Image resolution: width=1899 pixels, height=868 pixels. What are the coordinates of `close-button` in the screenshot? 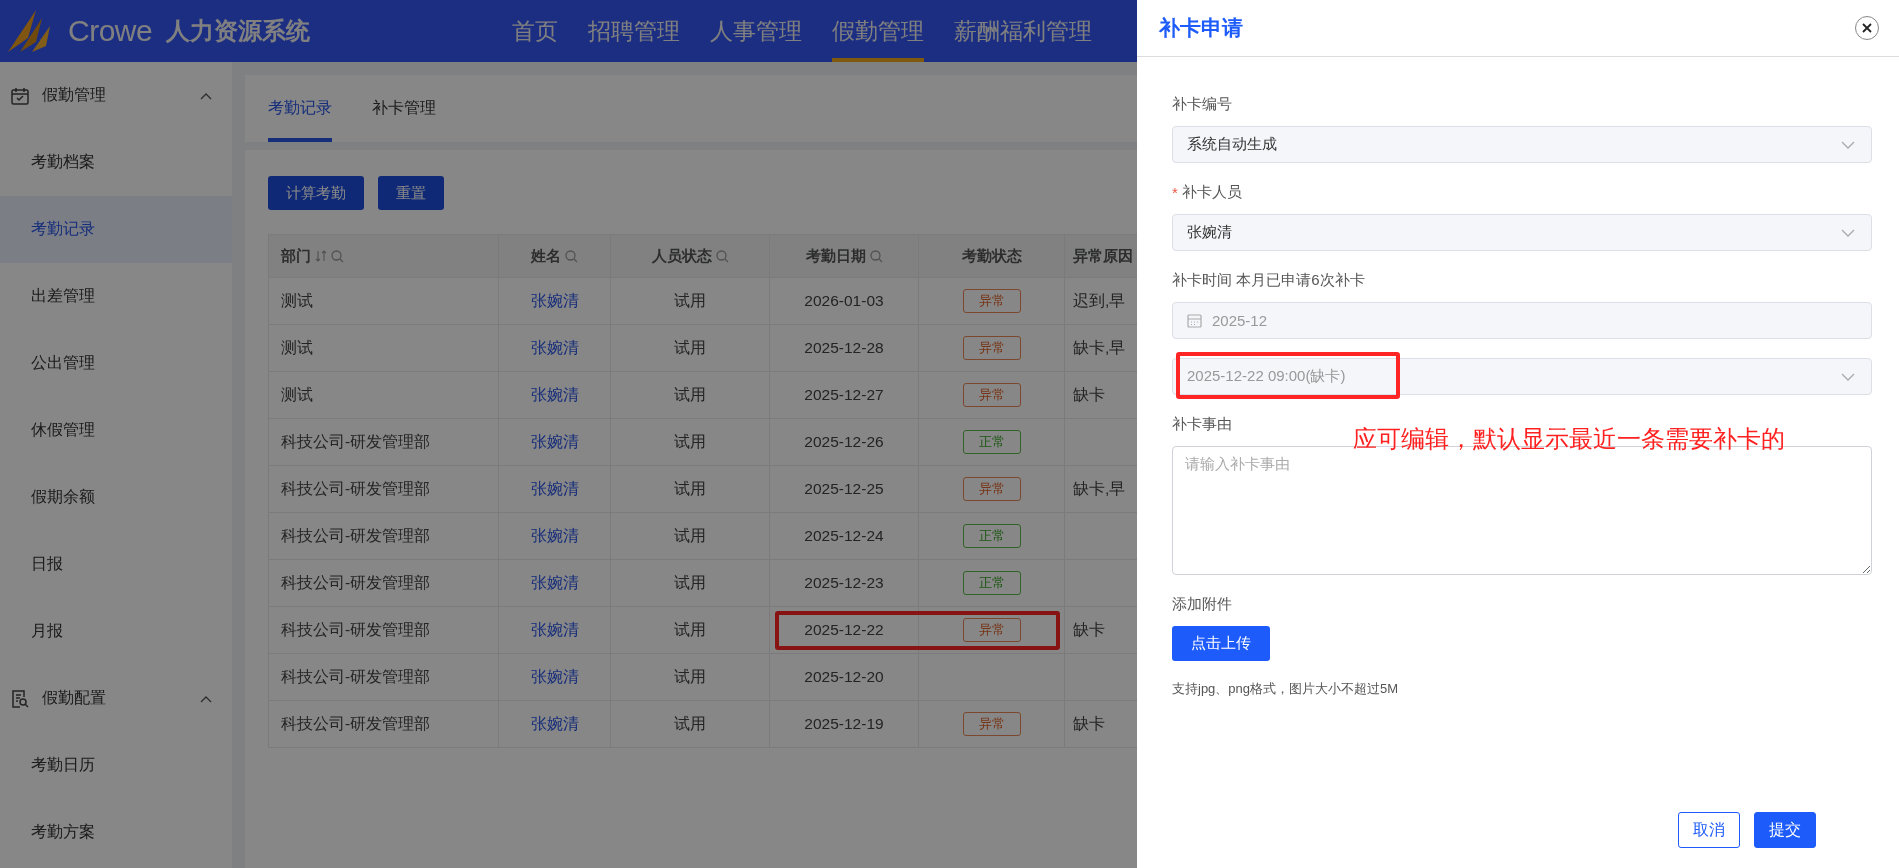 It's located at (1867, 28).